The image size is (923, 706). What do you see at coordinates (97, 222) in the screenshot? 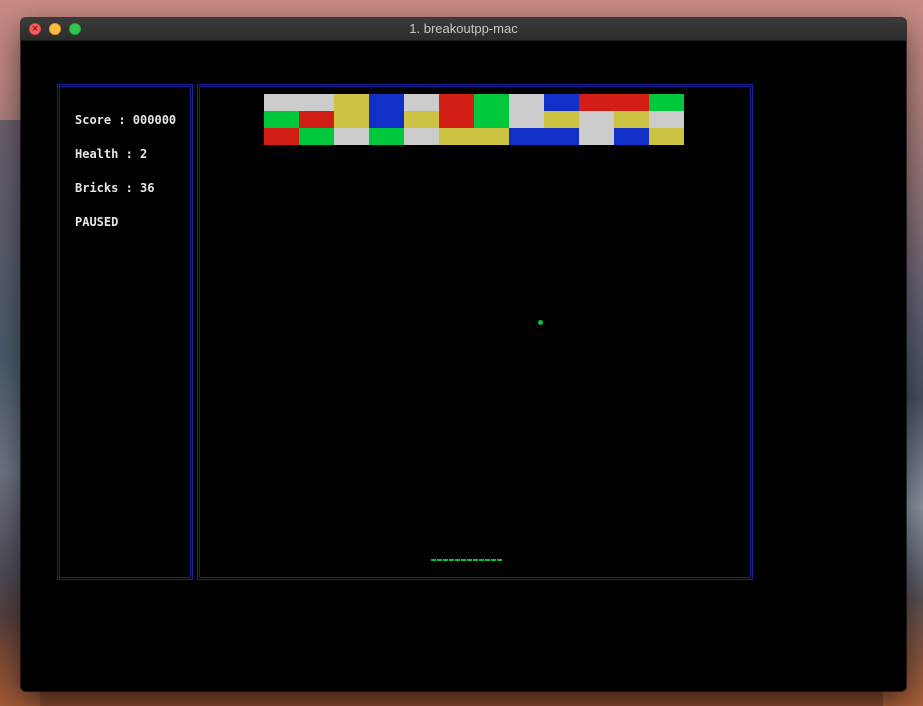
I see `game-status: PAUSED` at bounding box center [97, 222].